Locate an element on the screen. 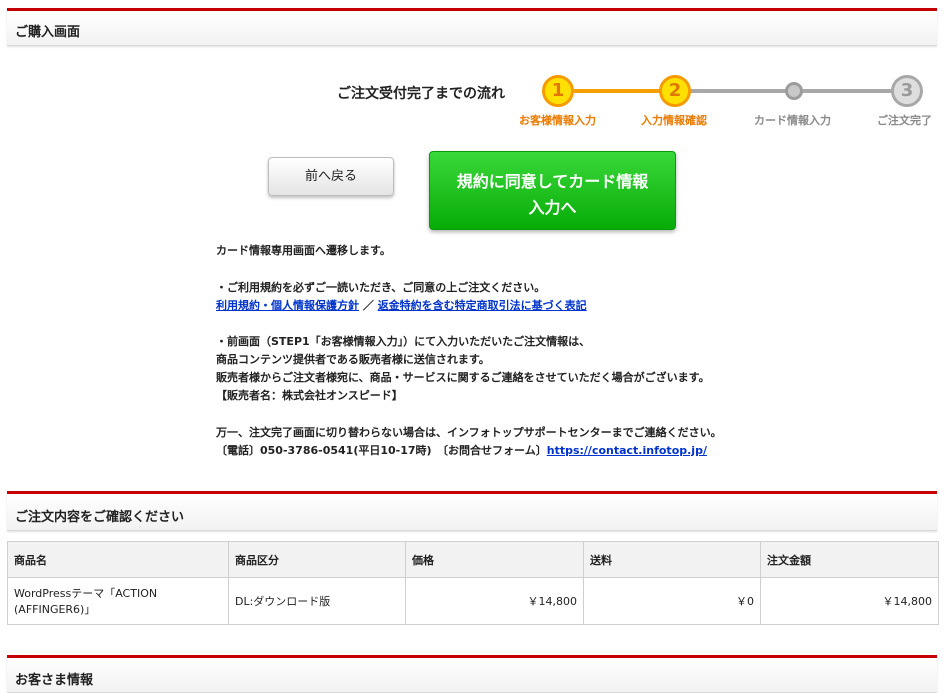  step-3-label: ご注文完了 is located at coordinates (904, 120).